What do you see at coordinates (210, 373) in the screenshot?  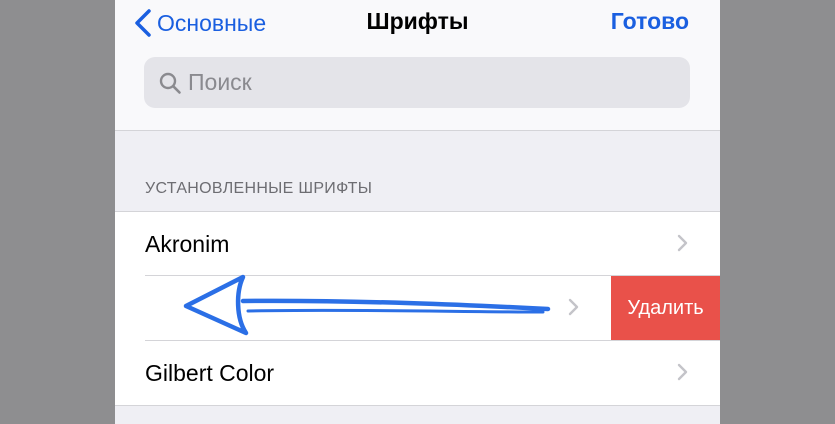 I see `font-name: Gilbert Color` at bounding box center [210, 373].